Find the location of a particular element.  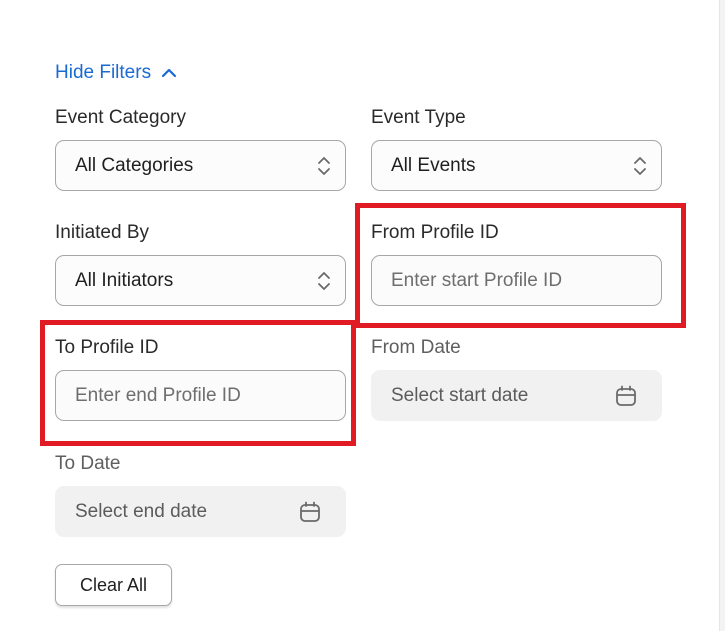

event-type-value: All Events is located at coordinates (433, 165).